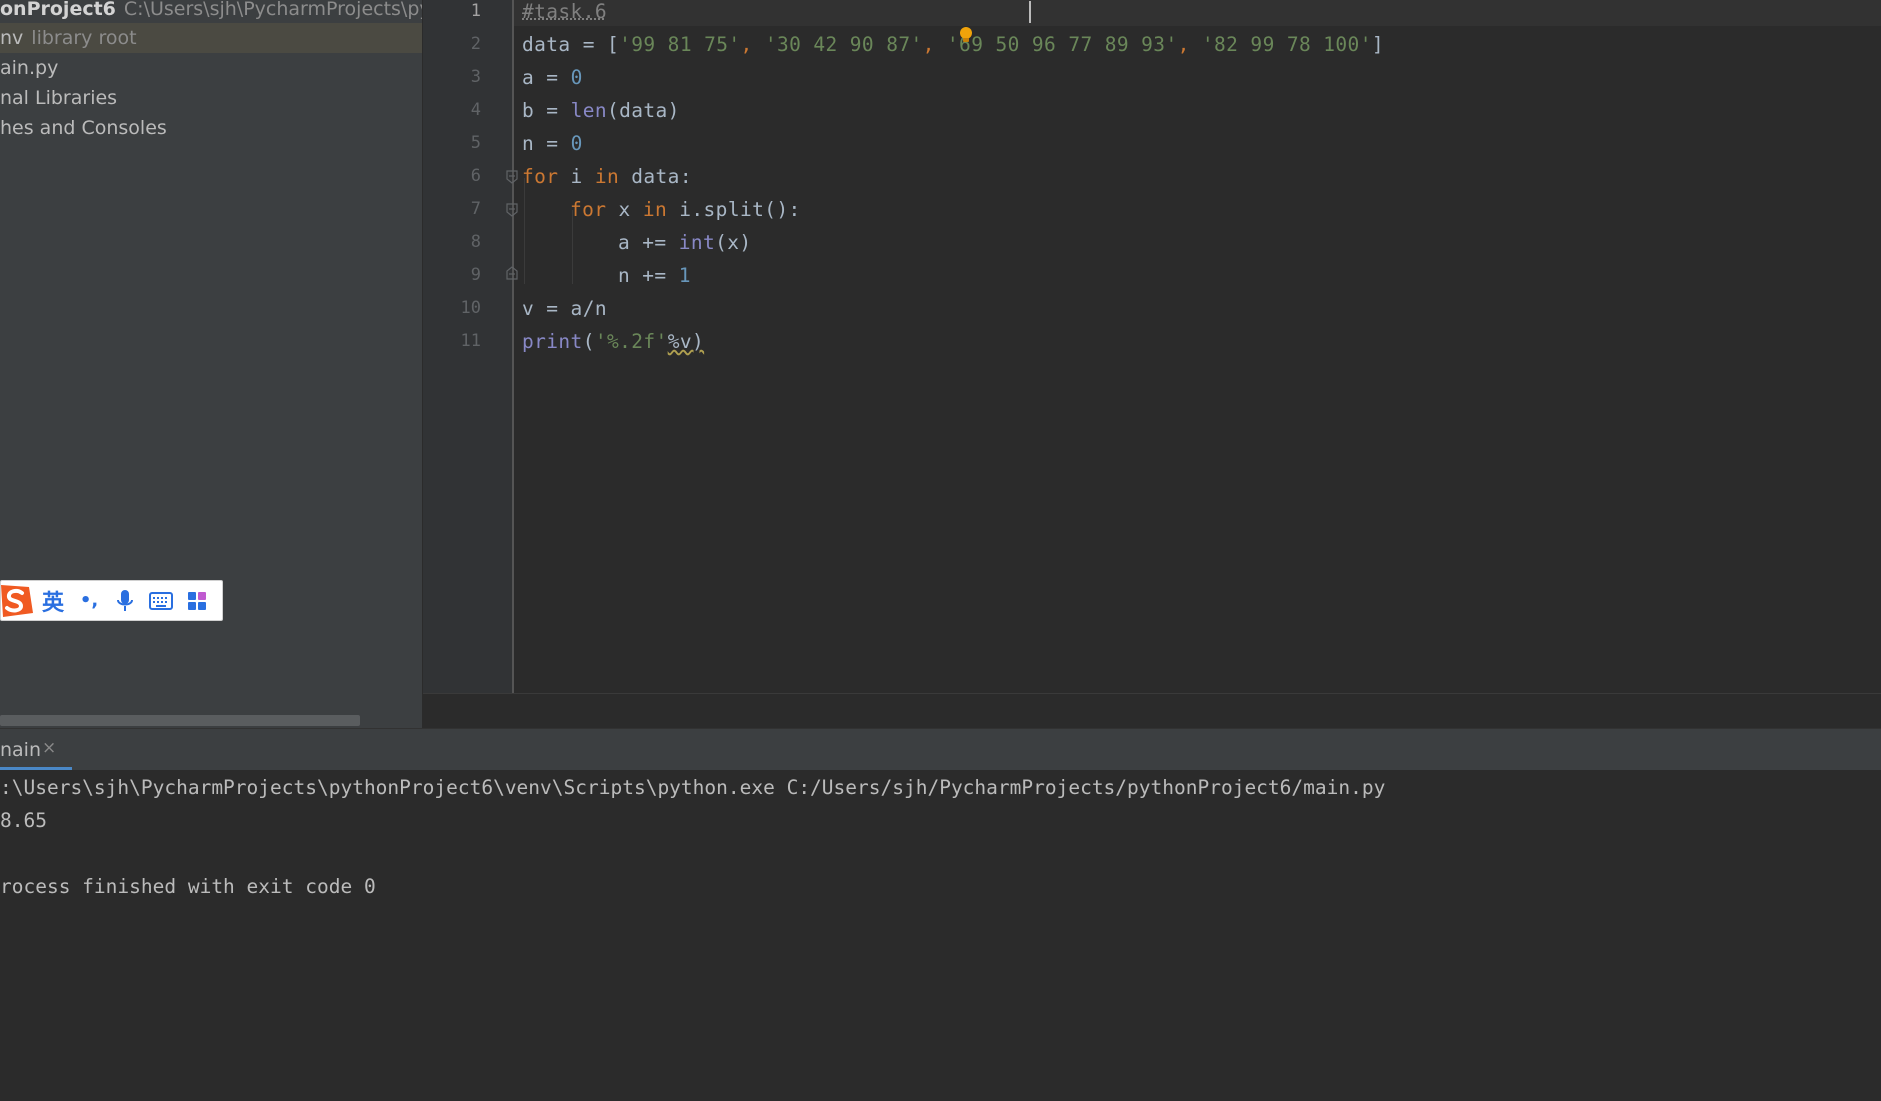 The image size is (1881, 1101). I want to click on microphone-icon, so click(125, 601).